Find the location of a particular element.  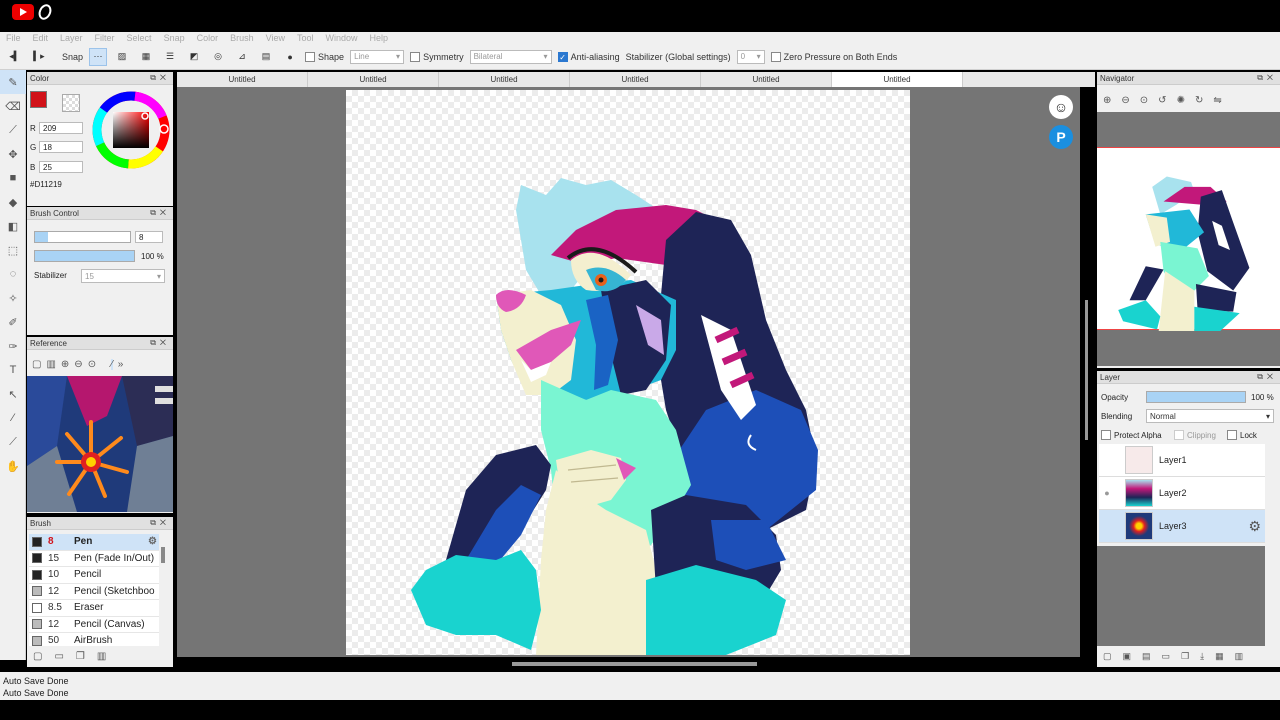

brush-stabilizer-select: 15 ▾ is located at coordinates (123, 276).